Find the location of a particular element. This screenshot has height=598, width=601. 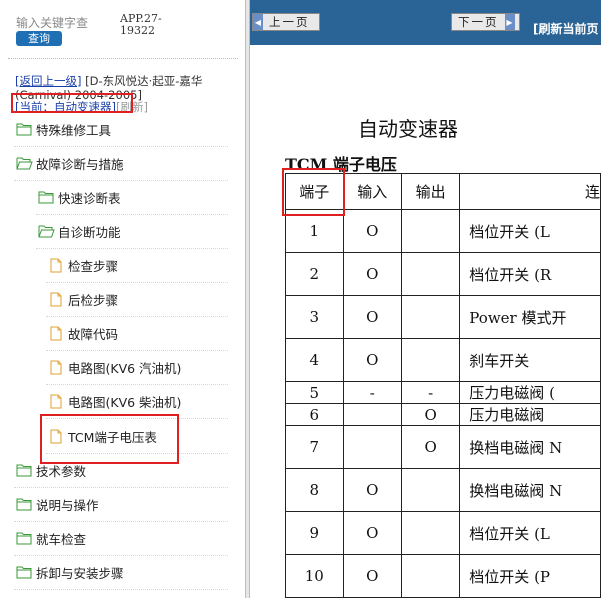

tree-item-label: 自诊断功能 is located at coordinates (89, 232).